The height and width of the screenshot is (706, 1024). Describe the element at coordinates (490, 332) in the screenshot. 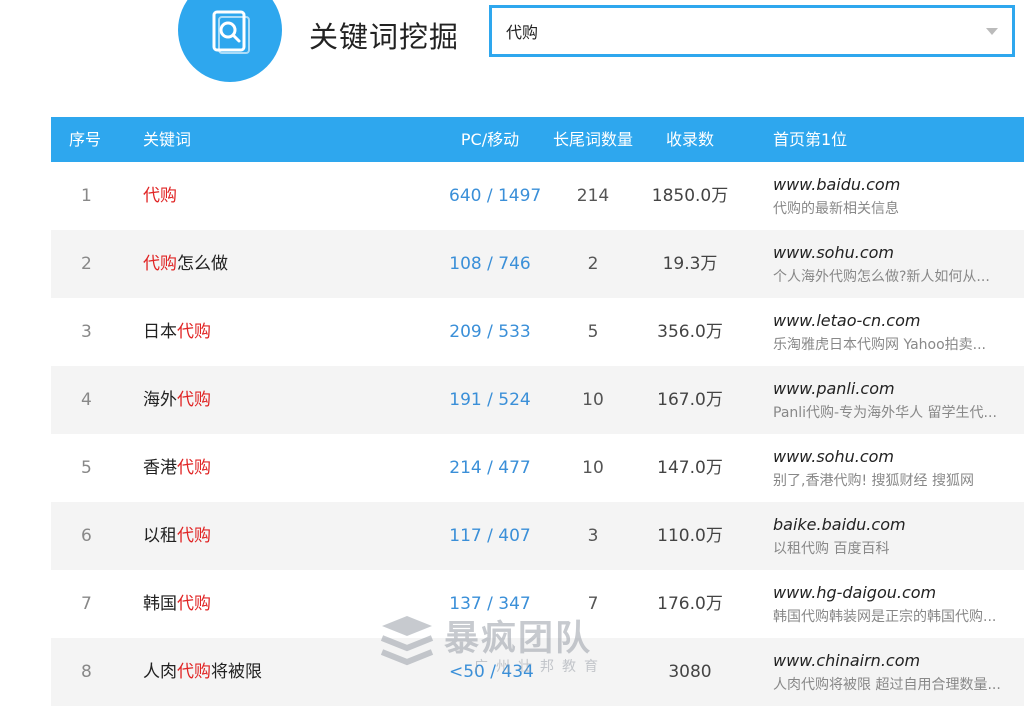

I see `pc-mobile-value: 209 / 533` at that location.